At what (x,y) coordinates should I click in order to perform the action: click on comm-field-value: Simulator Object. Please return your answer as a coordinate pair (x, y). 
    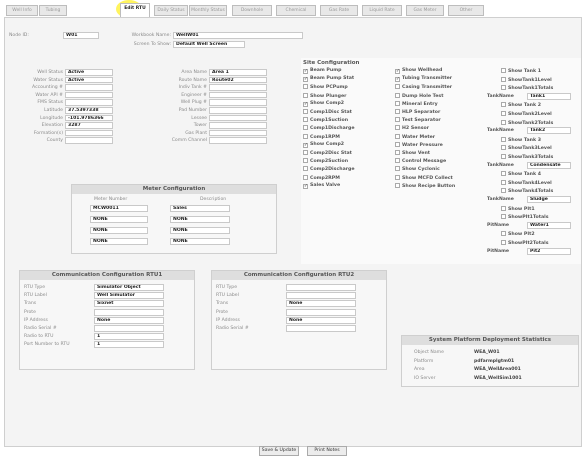
    Looking at the image, I should click on (129, 287).